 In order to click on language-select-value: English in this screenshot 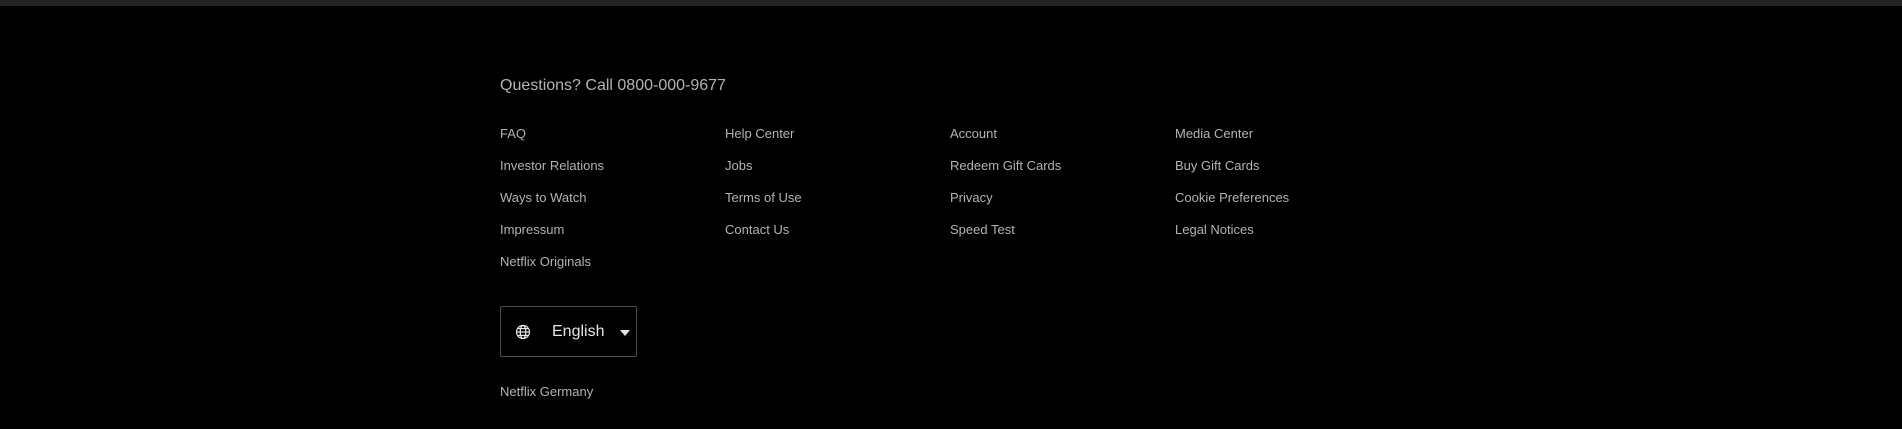, I will do `click(578, 331)`.